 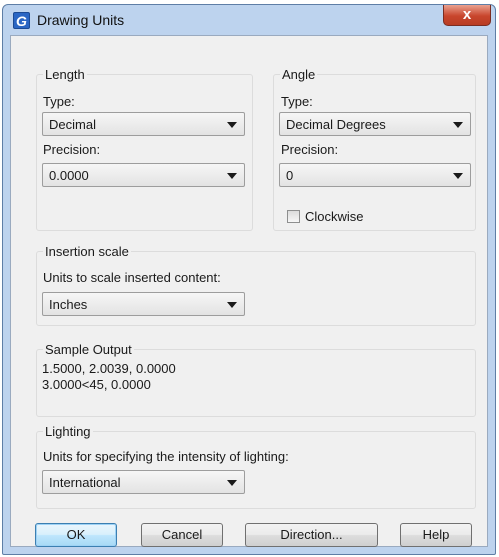 I want to click on lighting-units-value: International, so click(x=85, y=482).